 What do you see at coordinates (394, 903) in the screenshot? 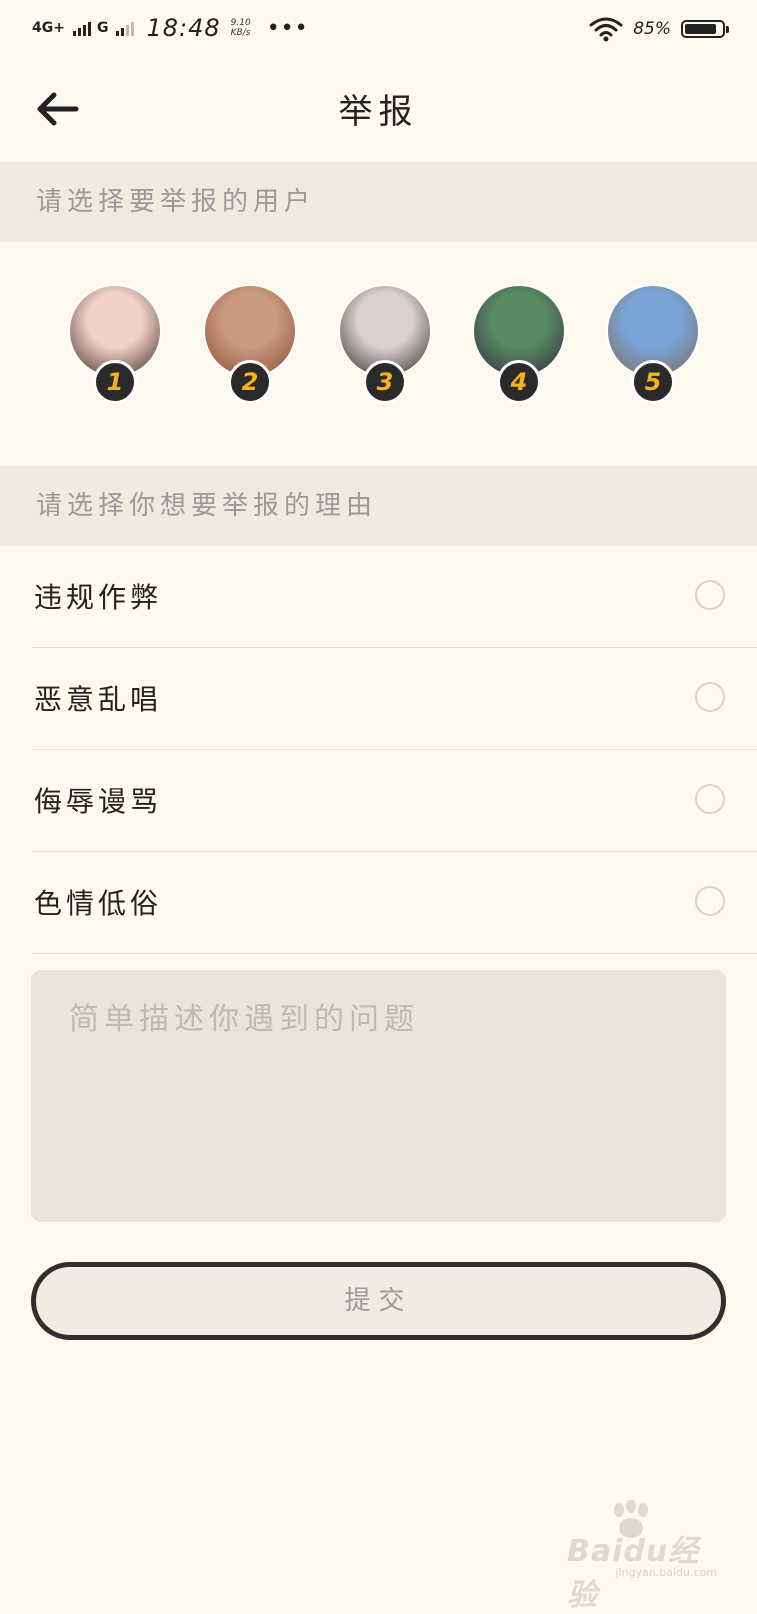
I see `reason-option-vulgar: 色情低俗` at bounding box center [394, 903].